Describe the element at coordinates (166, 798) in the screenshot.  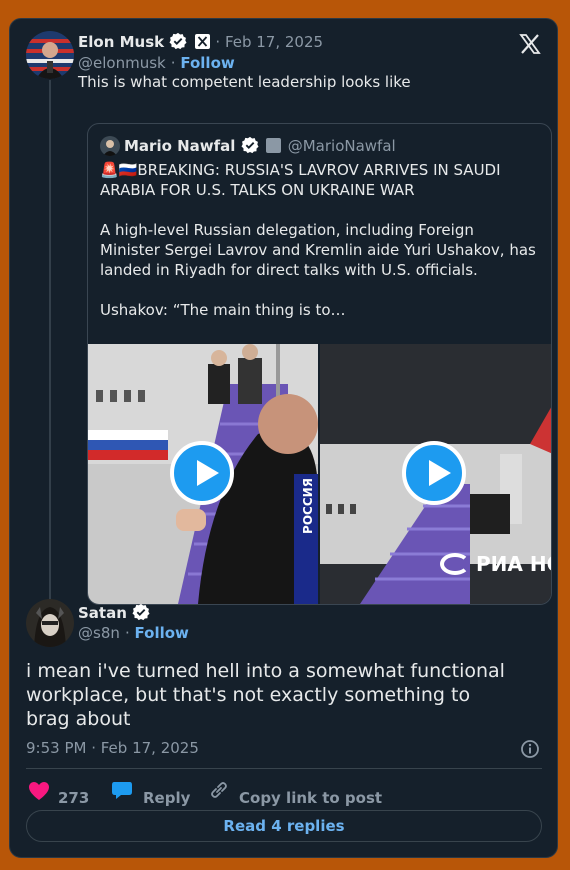
I see `reply-button: Reply` at that location.